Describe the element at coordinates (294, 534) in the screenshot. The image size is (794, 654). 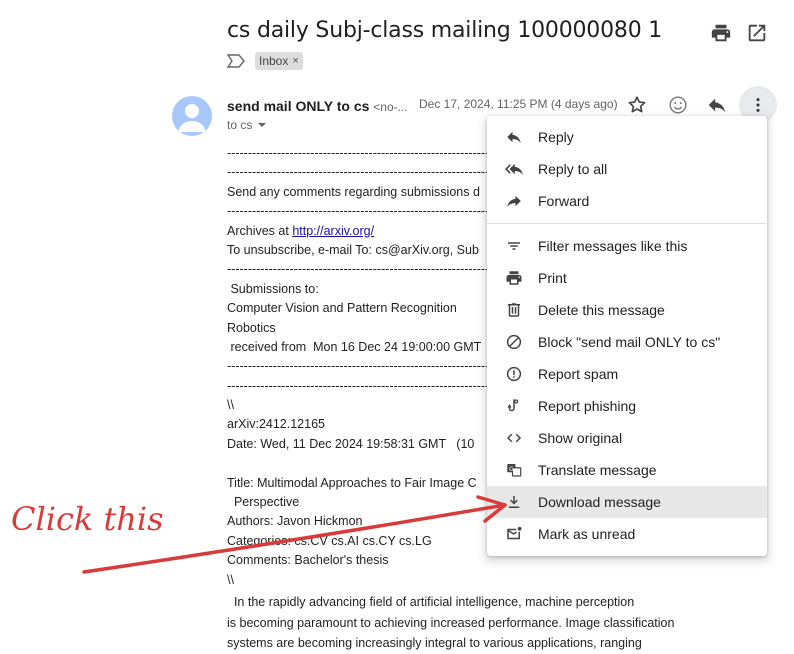
I see `annotation-arrow` at that location.